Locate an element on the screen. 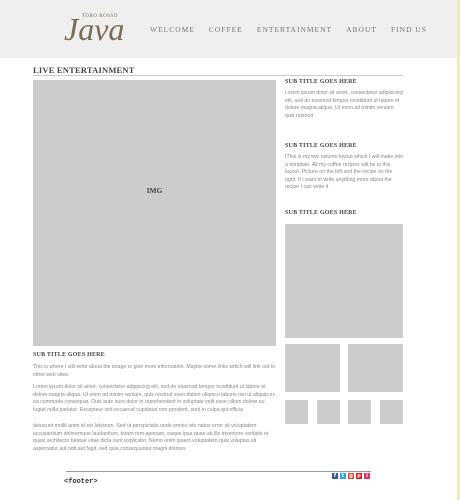 Image resolution: width=460 pixels, height=500 pixels. title-divider is located at coordinates (218, 75).